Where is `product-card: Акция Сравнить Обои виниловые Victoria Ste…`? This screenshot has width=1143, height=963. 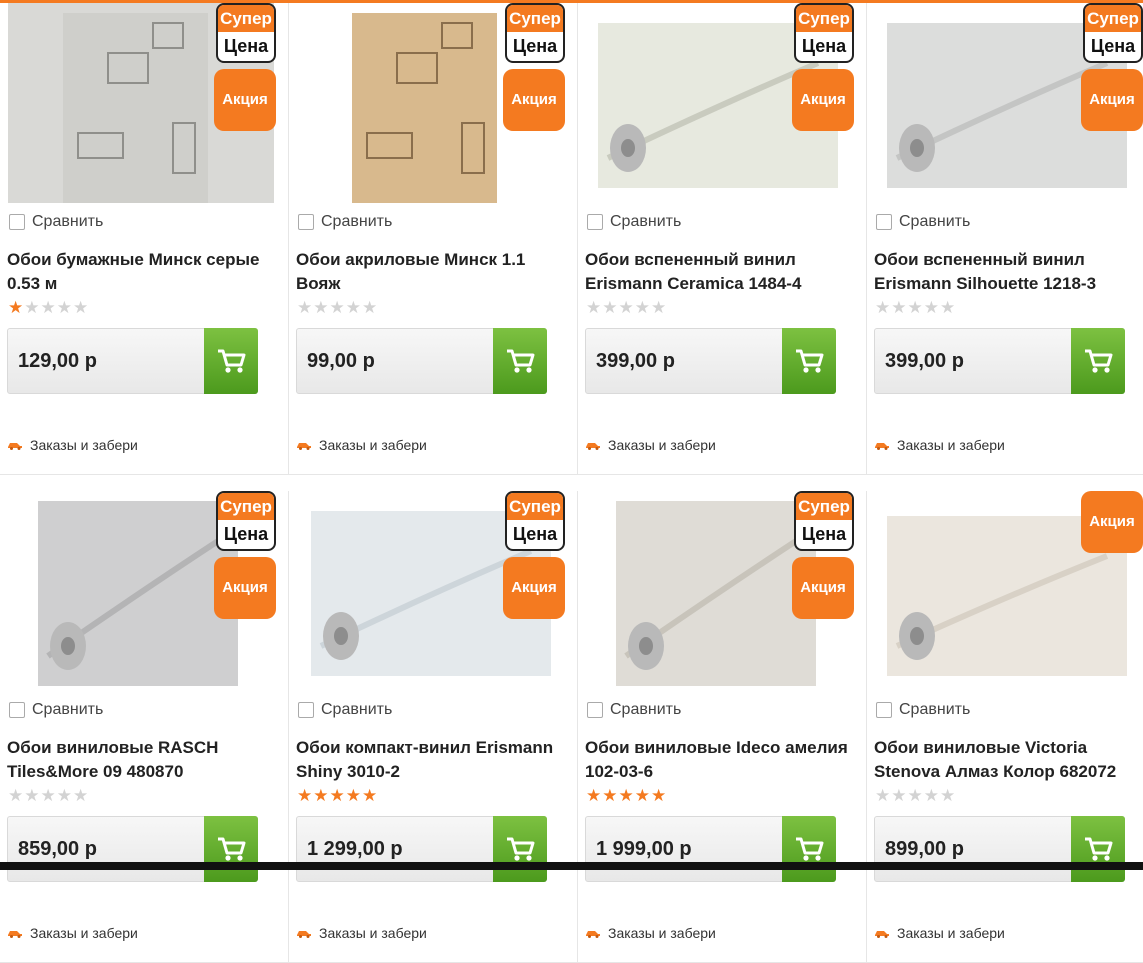
product-card: Акция Сравнить Обои виниловые Victoria Ste… is located at coordinates (1005, 727).